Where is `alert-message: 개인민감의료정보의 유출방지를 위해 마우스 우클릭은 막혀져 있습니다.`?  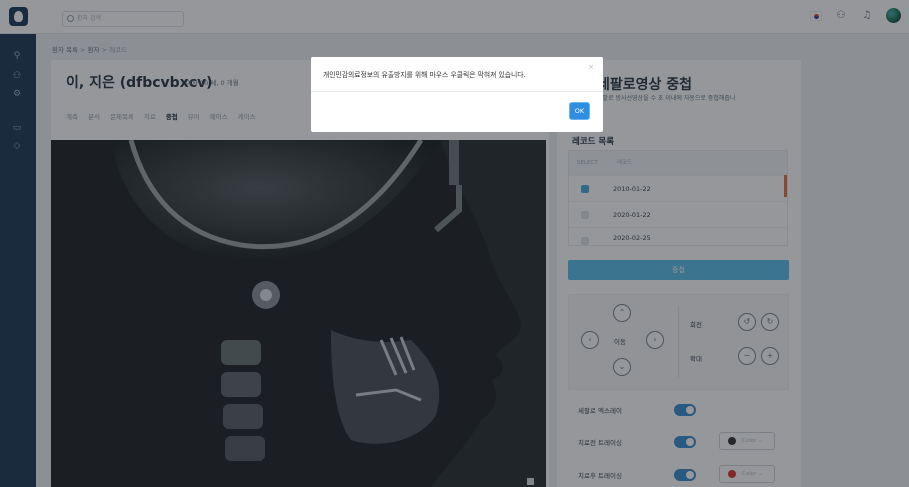
alert-message: 개인민감의료정보의 유출방지를 위해 마우스 우클릭은 막혀져 있습니다. is located at coordinates (424, 75).